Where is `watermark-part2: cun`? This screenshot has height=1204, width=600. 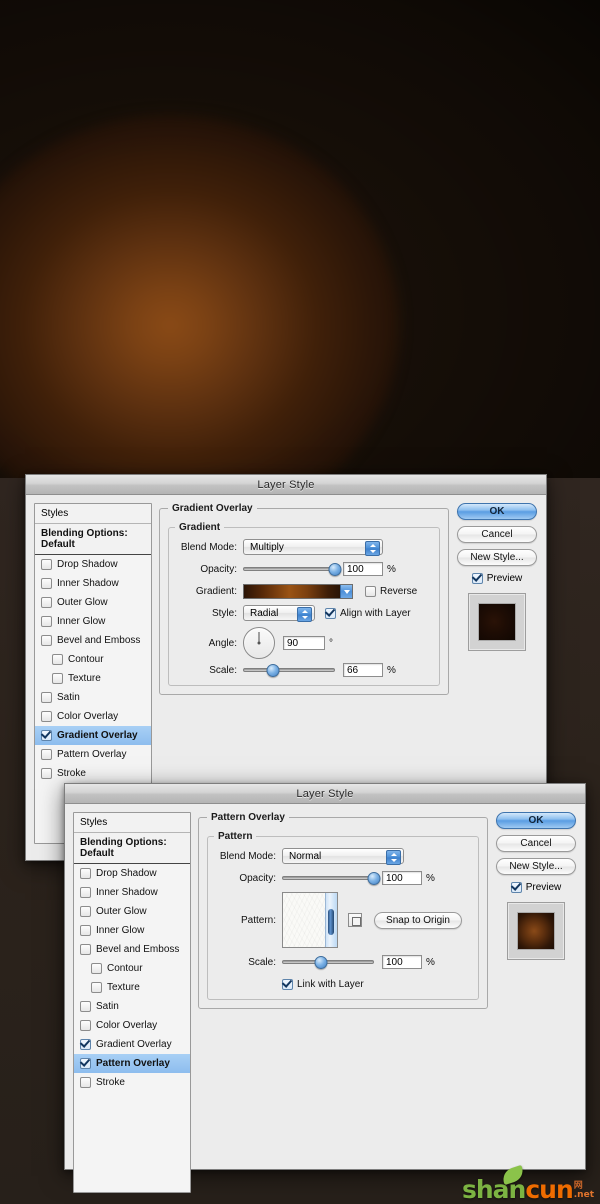 watermark-part2: cun is located at coordinates (549, 1189).